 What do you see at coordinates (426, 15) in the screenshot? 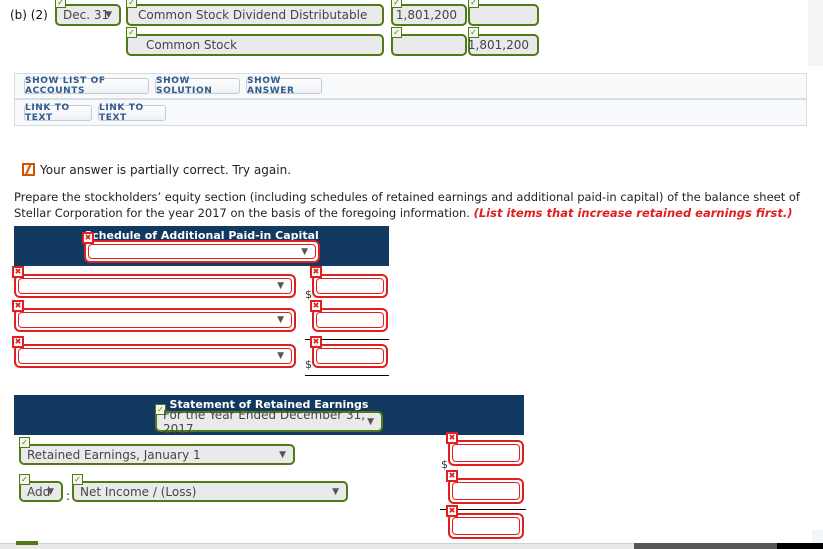
I see `journal-row-0-debit-value: 1,801,200` at bounding box center [426, 15].